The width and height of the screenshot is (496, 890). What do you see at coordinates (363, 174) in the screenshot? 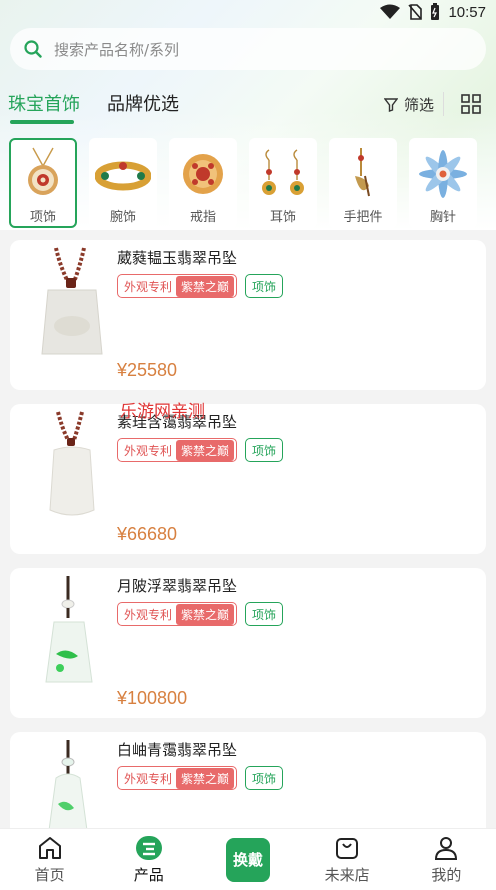
I see `handheld-image` at bounding box center [363, 174].